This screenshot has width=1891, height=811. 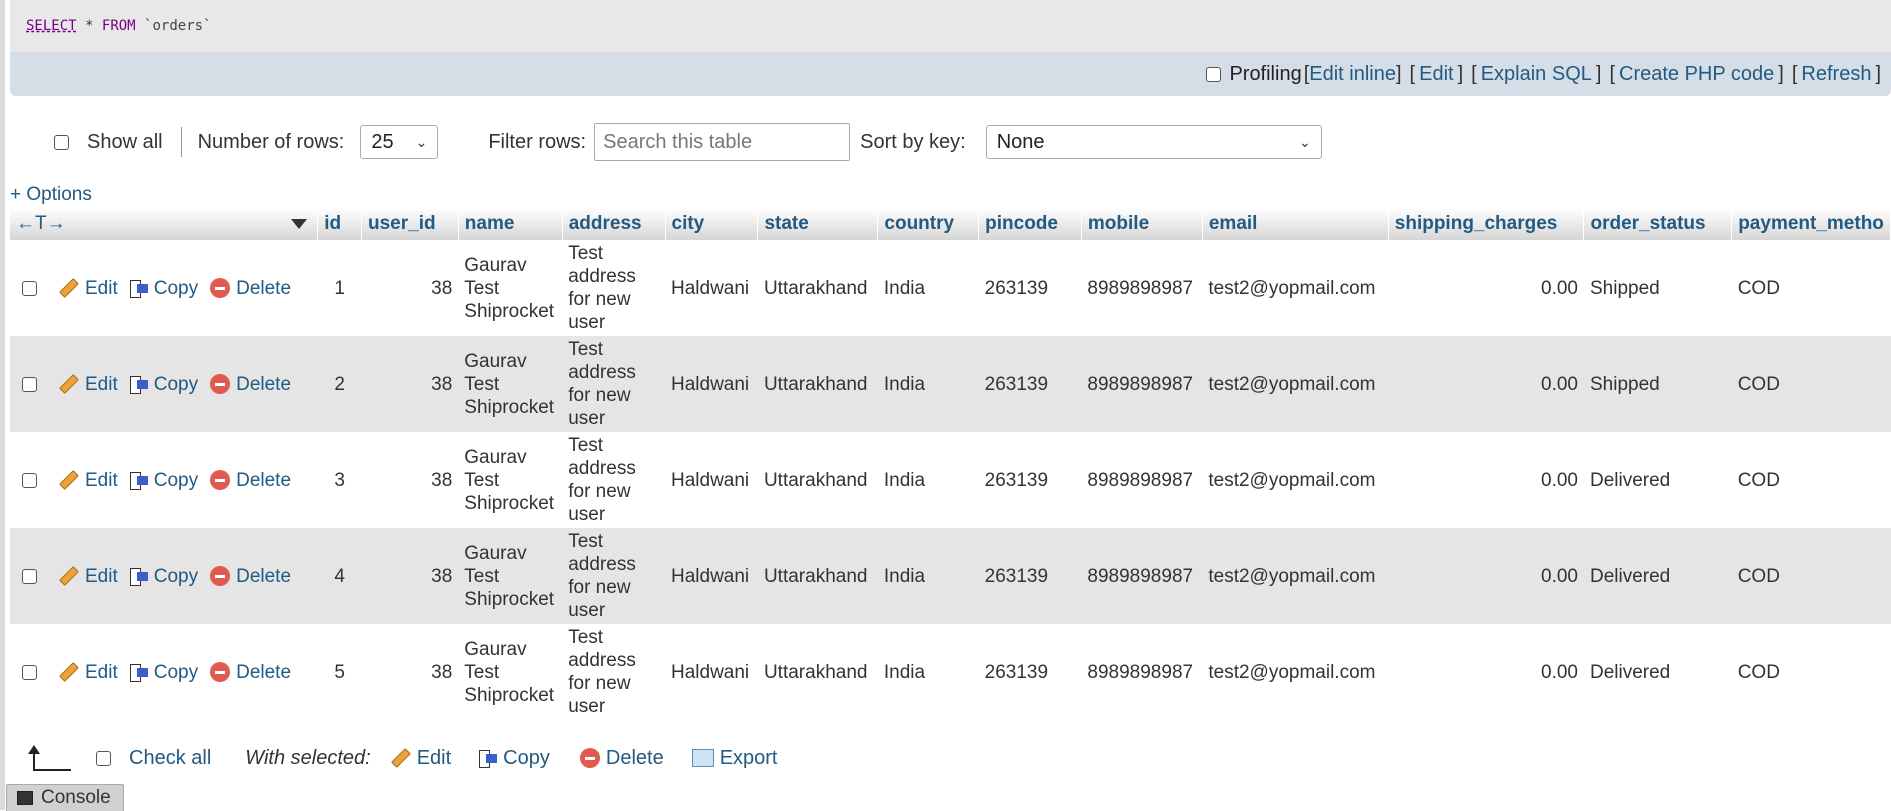 What do you see at coordinates (1436, 74) in the screenshot?
I see `edit-query-link: Edit` at bounding box center [1436, 74].